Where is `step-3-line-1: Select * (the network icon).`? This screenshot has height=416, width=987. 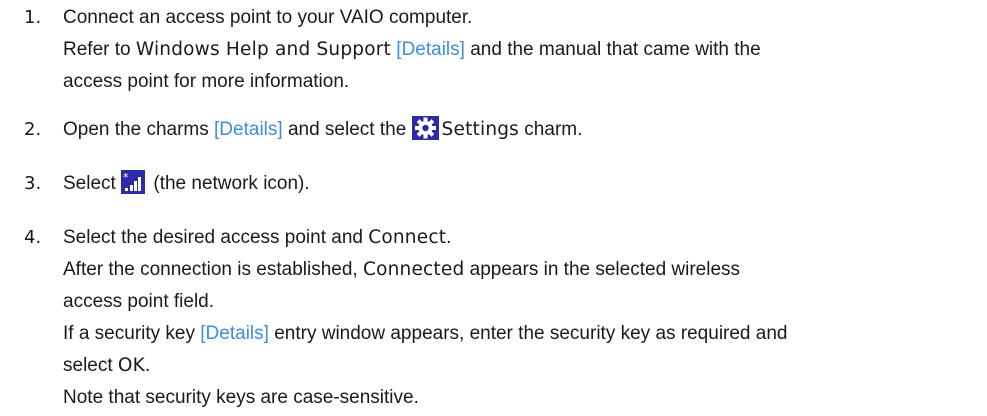 step-3-line-1: Select * (the network icon). is located at coordinates (186, 184).